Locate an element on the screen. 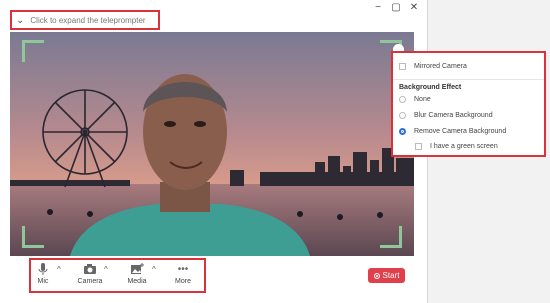  bg-option-remove: Remove Camera Background is located at coordinates (452, 131).